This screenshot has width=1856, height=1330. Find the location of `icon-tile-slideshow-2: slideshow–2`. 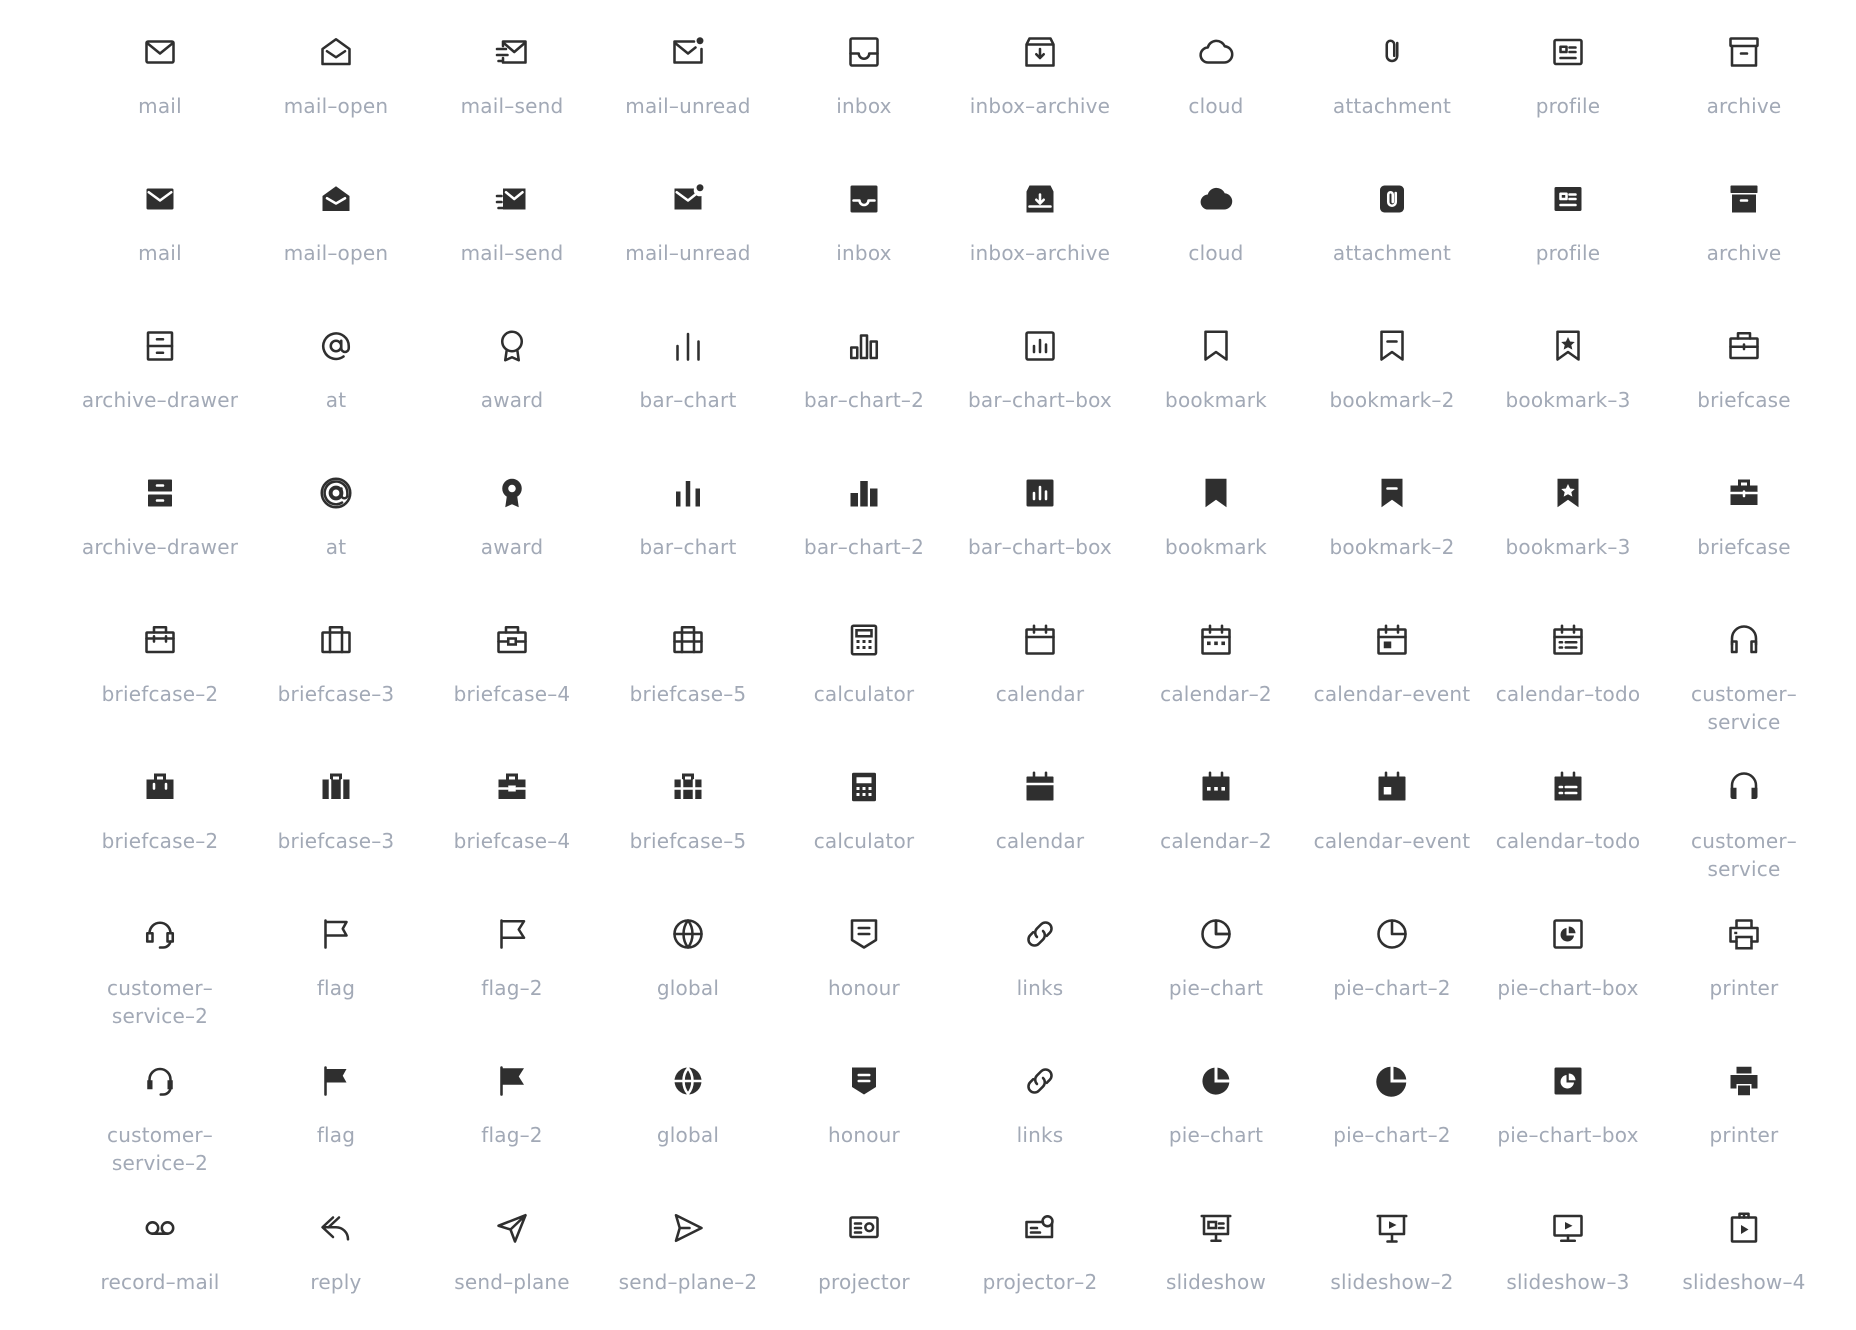

icon-tile-slideshow-2: slideshow–2 is located at coordinates (1392, 1260).